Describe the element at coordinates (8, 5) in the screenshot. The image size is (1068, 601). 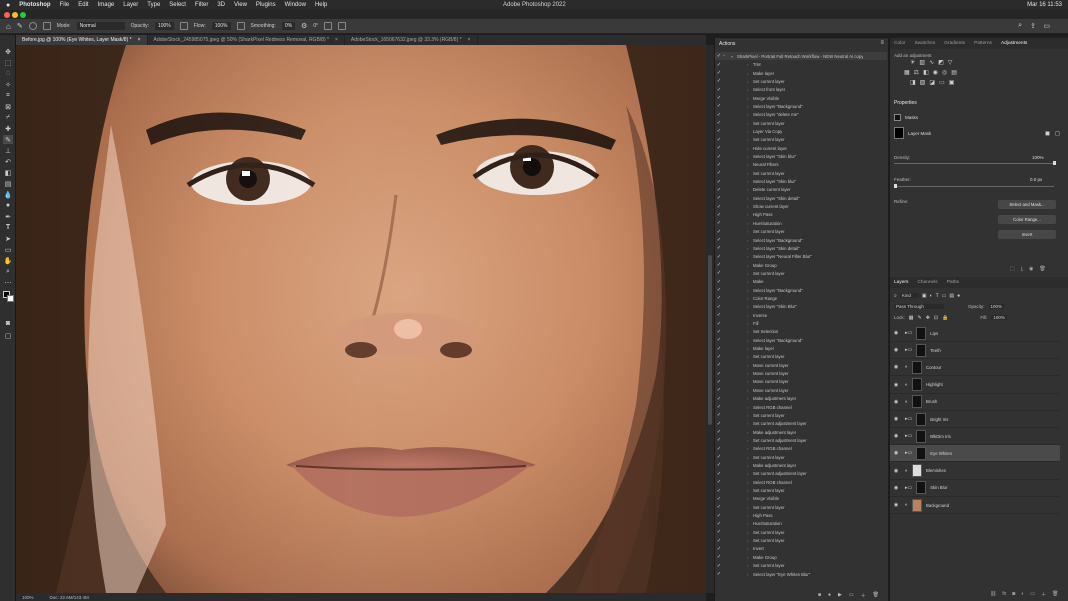
I see `apple-icon: ●` at that location.